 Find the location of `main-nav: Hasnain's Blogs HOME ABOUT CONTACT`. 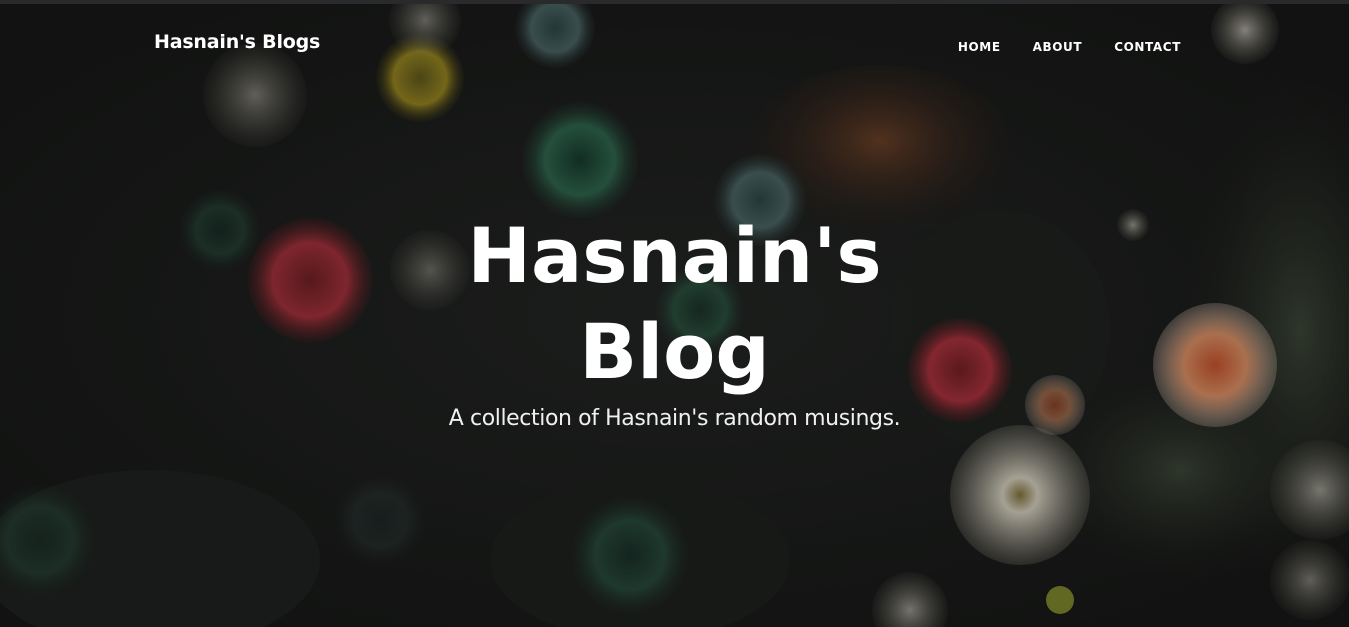

main-nav: Hasnain's Blogs HOME ABOUT CONTACT is located at coordinates (674, 44).